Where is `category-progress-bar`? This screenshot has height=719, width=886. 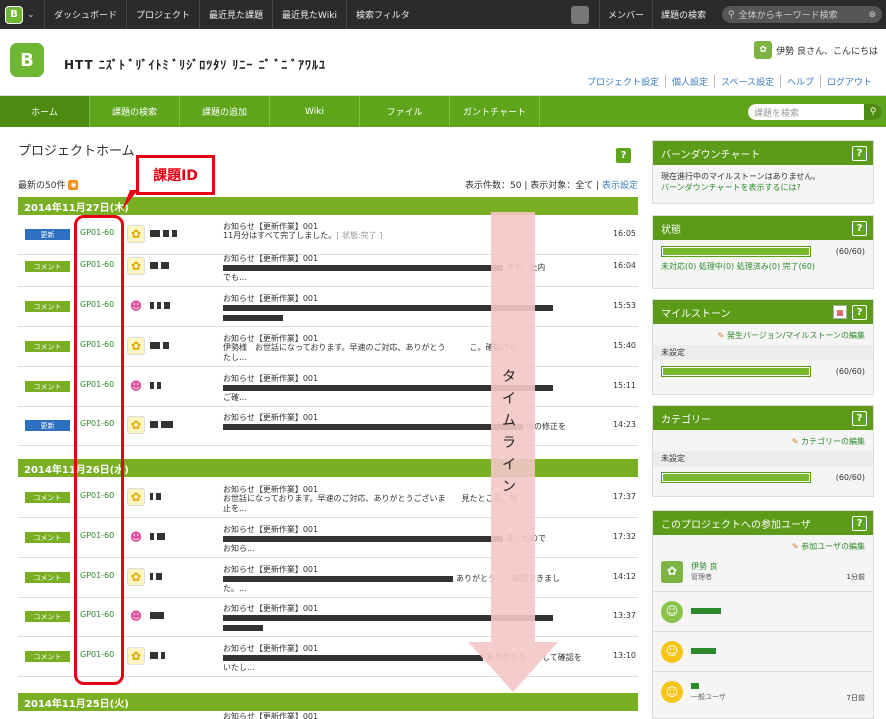 category-progress-bar is located at coordinates (736, 477).